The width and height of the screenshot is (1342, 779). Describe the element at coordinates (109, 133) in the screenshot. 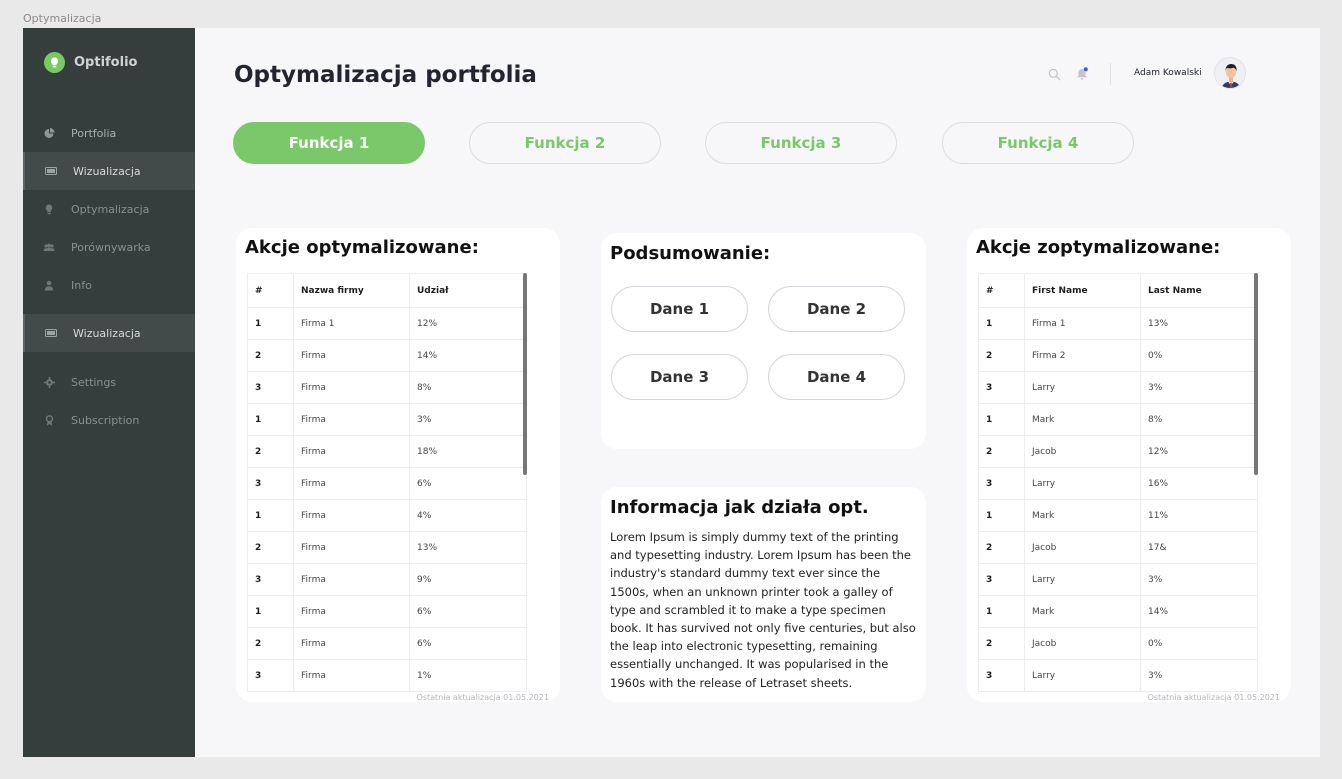

I see `sidebar-item-portfolia: Portfolia` at that location.